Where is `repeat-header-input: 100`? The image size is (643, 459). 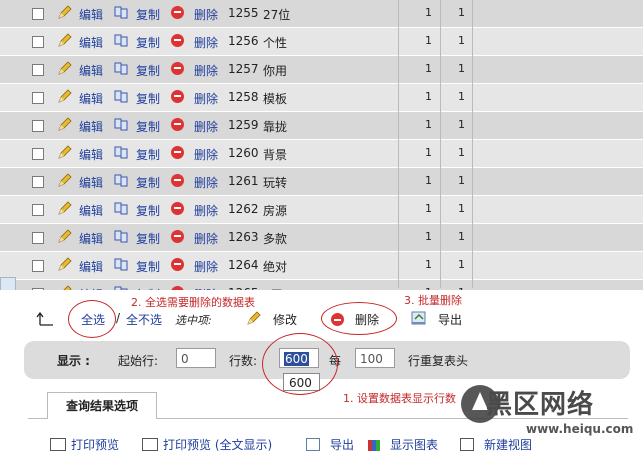 repeat-header-input: 100 is located at coordinates (375, 358).